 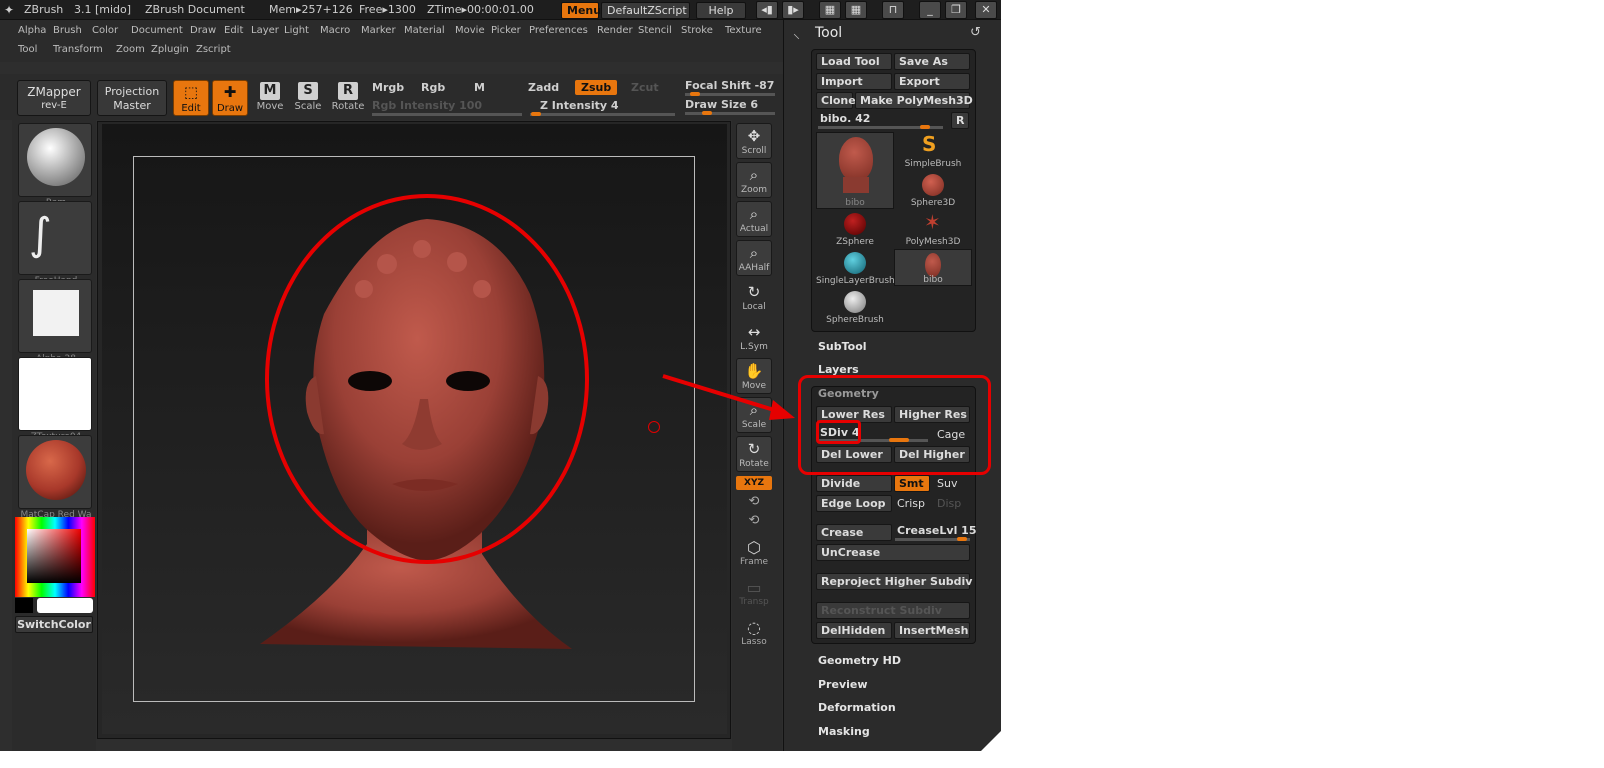 I want to click on tool-thumb-sphere3d: Sphere3D, so click(x=933, y=189).